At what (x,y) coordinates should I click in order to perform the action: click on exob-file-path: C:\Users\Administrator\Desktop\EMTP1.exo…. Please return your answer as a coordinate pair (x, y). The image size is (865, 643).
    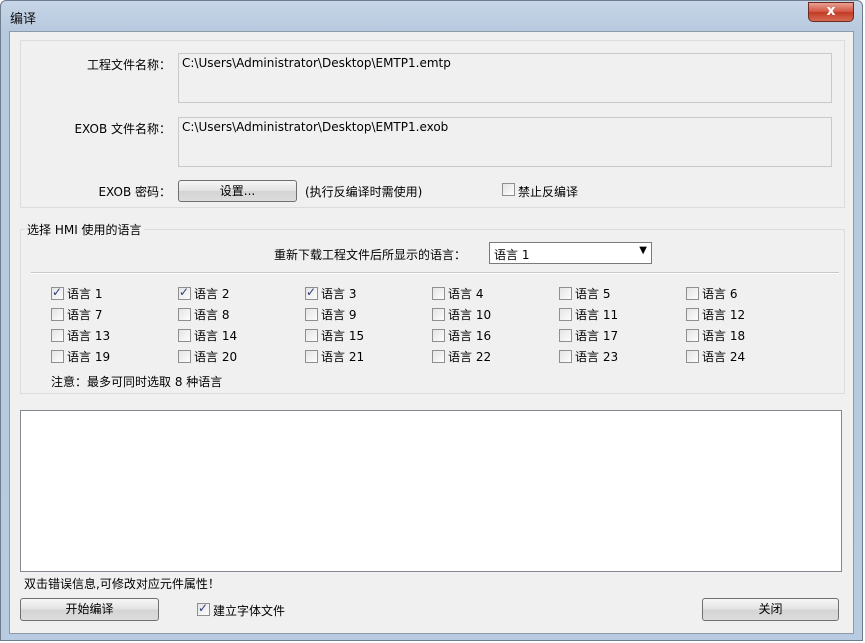
    Looking at the image, I should click on (505, 142).